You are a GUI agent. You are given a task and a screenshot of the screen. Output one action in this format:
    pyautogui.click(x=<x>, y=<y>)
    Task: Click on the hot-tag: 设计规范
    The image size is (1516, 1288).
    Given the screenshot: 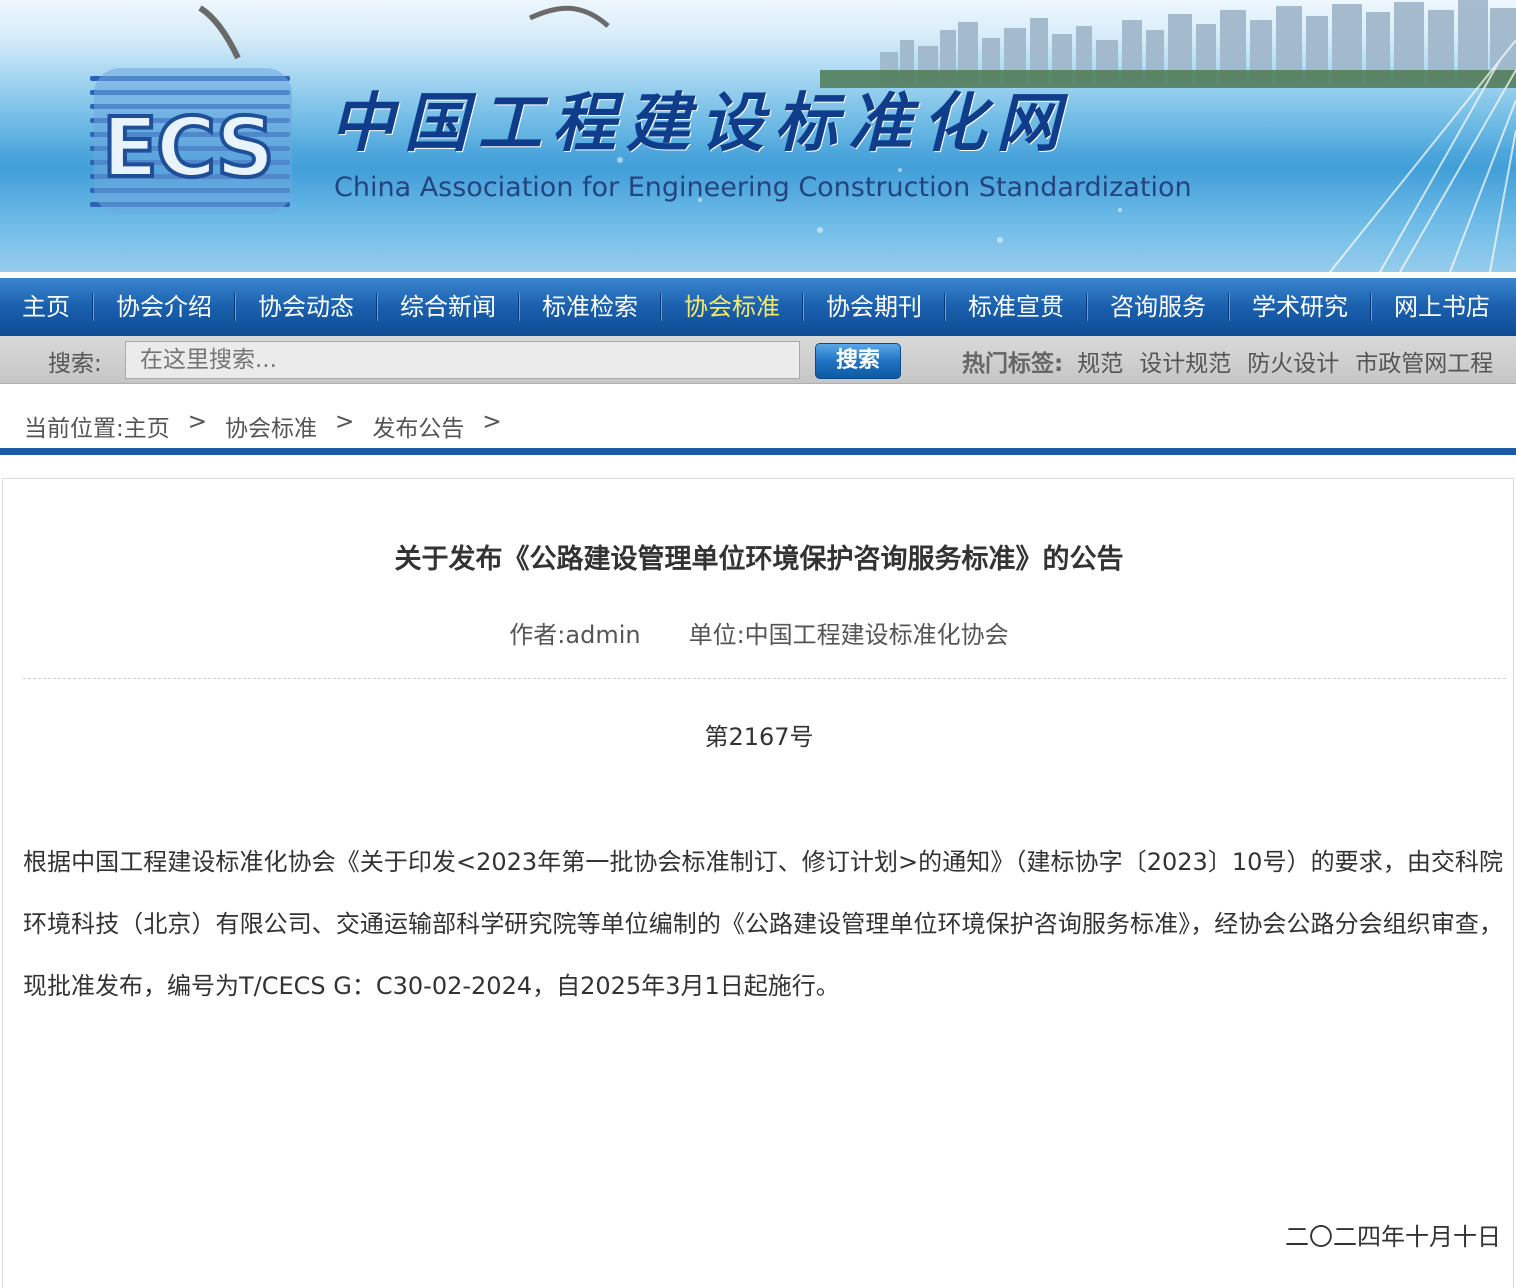 What is the action you would take?
    pyautogui.click(x=1185, y=361)
    